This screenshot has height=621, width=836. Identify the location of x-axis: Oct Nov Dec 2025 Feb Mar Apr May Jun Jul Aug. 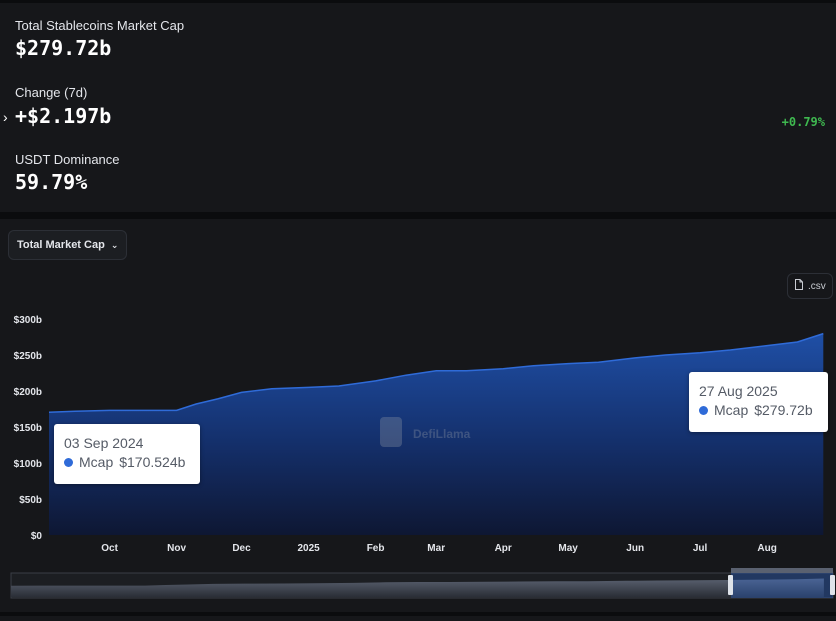
(439, 548).